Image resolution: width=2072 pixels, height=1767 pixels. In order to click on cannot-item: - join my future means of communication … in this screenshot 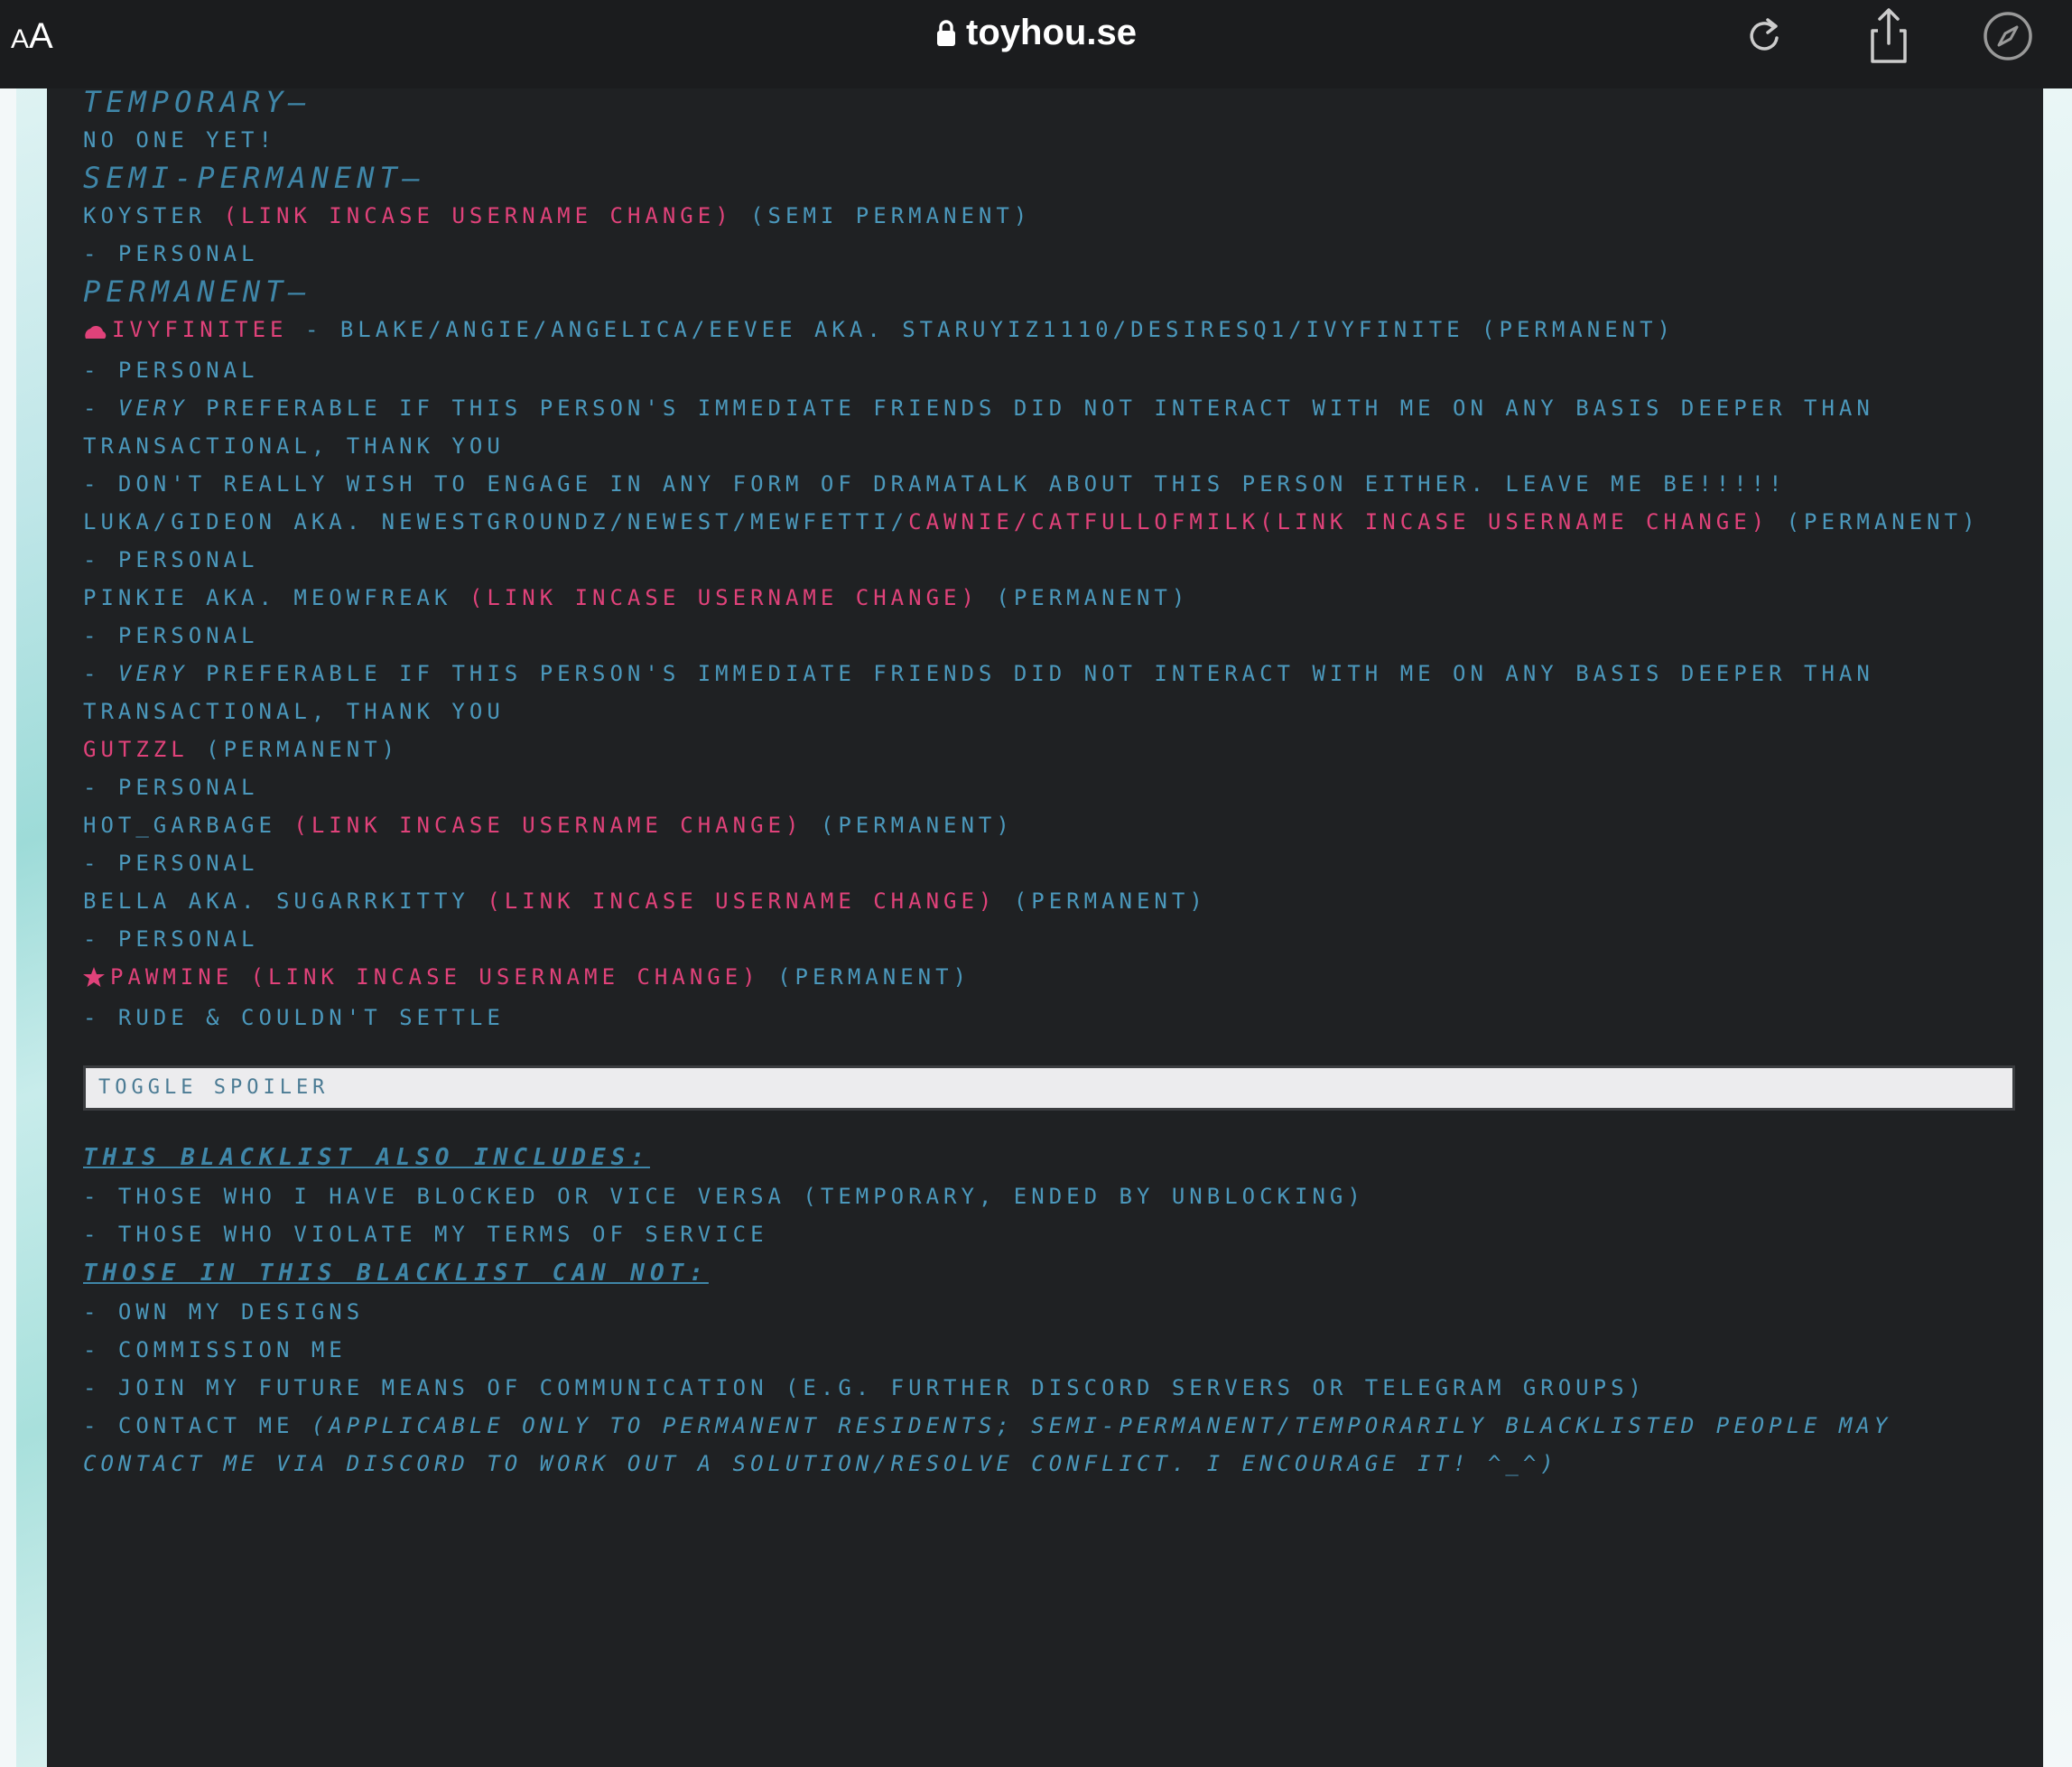, I will do `click(864, 1387)`.